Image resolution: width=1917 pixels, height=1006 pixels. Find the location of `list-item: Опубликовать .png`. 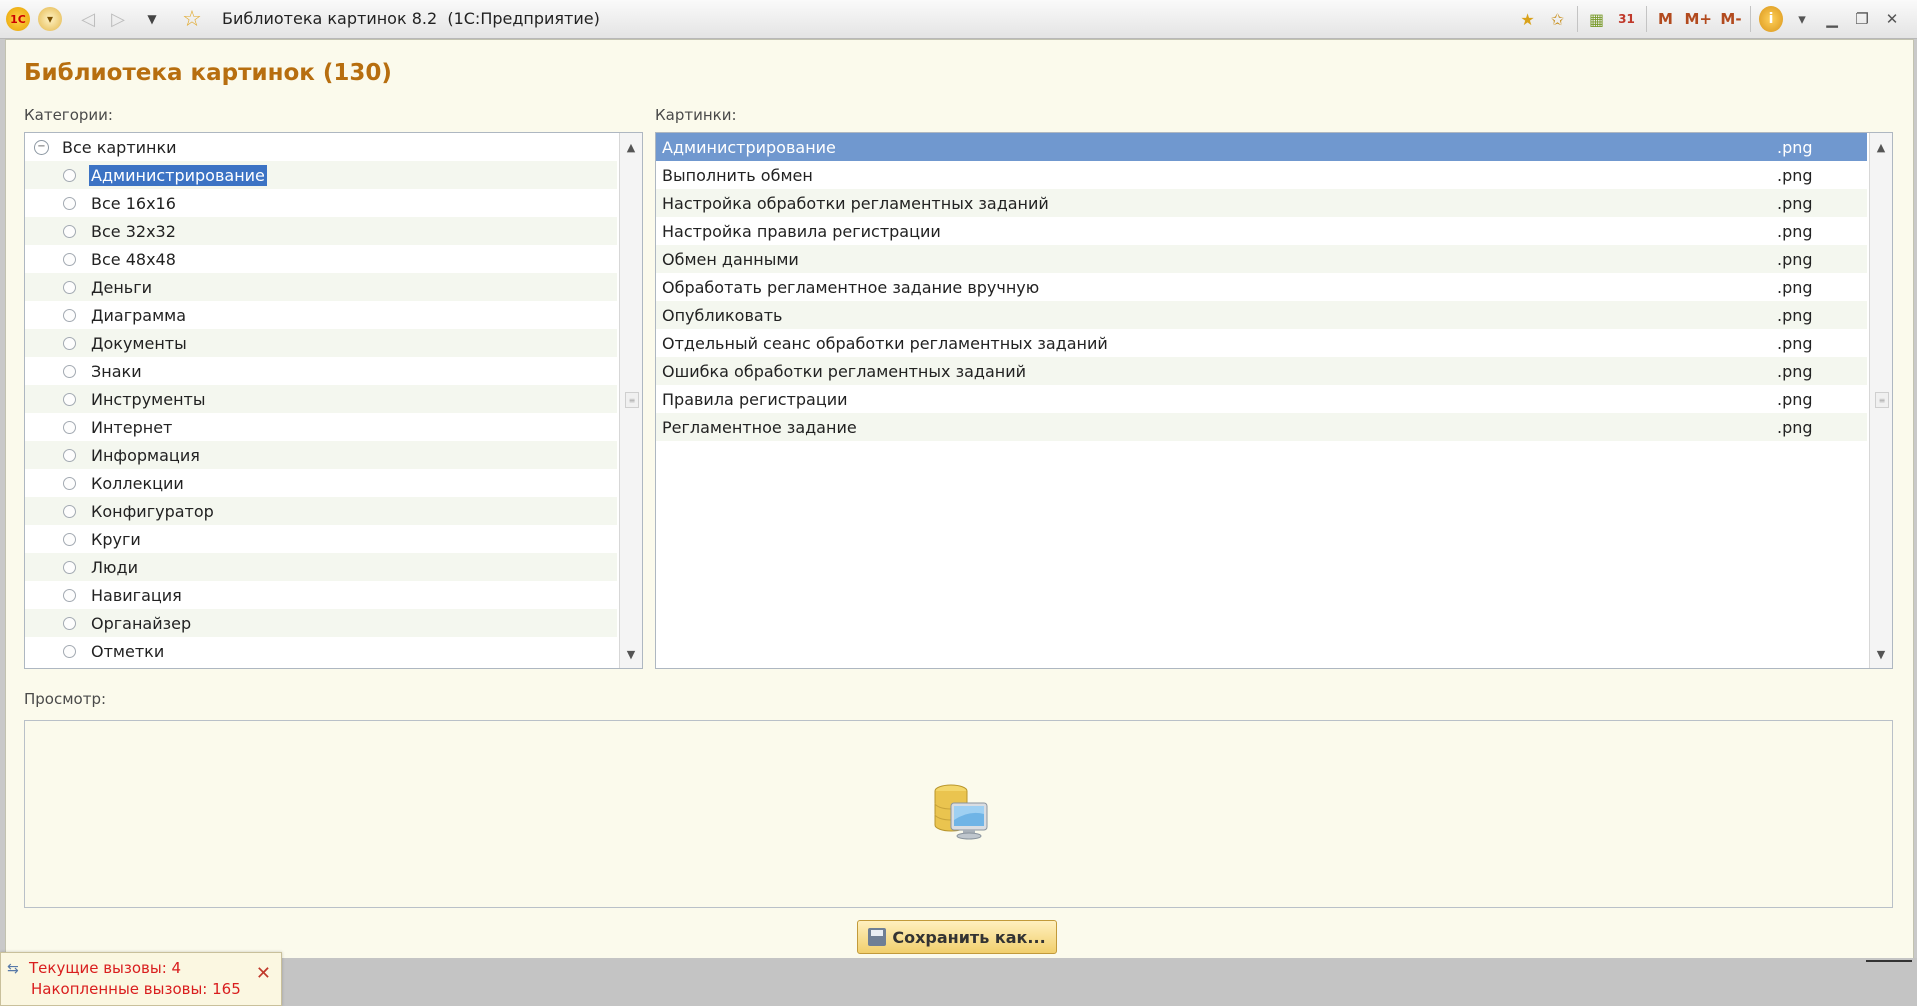

list-item: Опубликовать .png is located at coordinates (1261, 315).